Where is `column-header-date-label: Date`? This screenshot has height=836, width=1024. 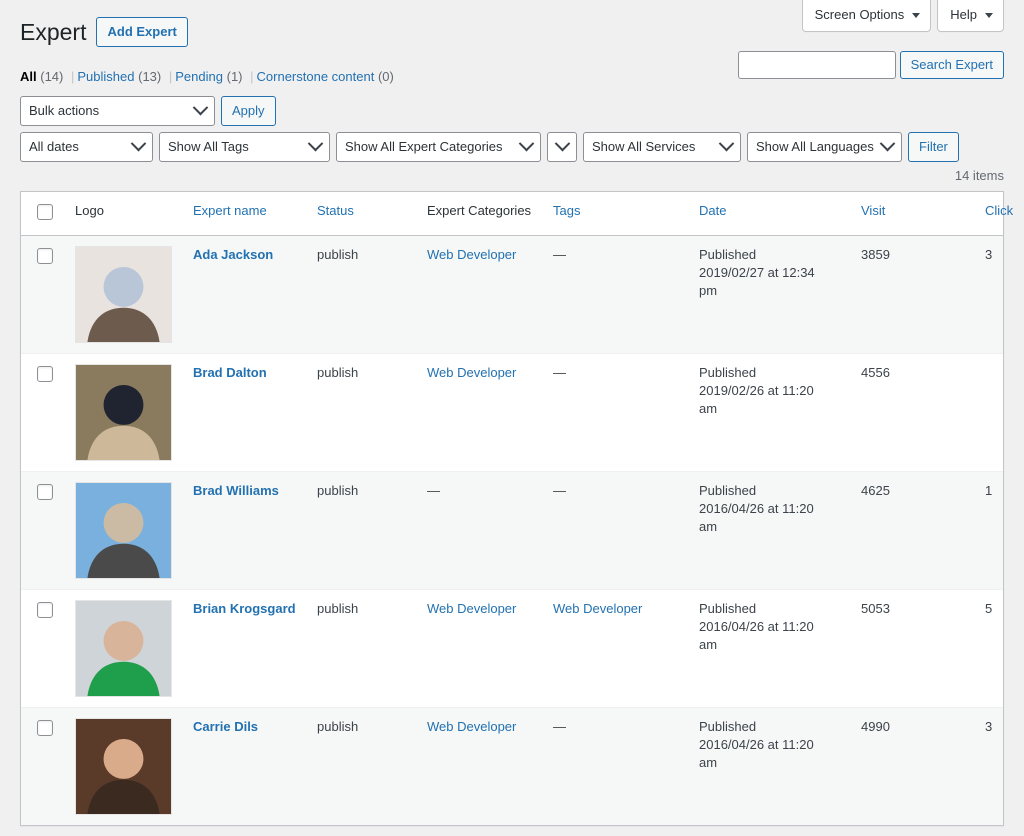
column-header-date-label: Date is located at coordinates (712, 210).